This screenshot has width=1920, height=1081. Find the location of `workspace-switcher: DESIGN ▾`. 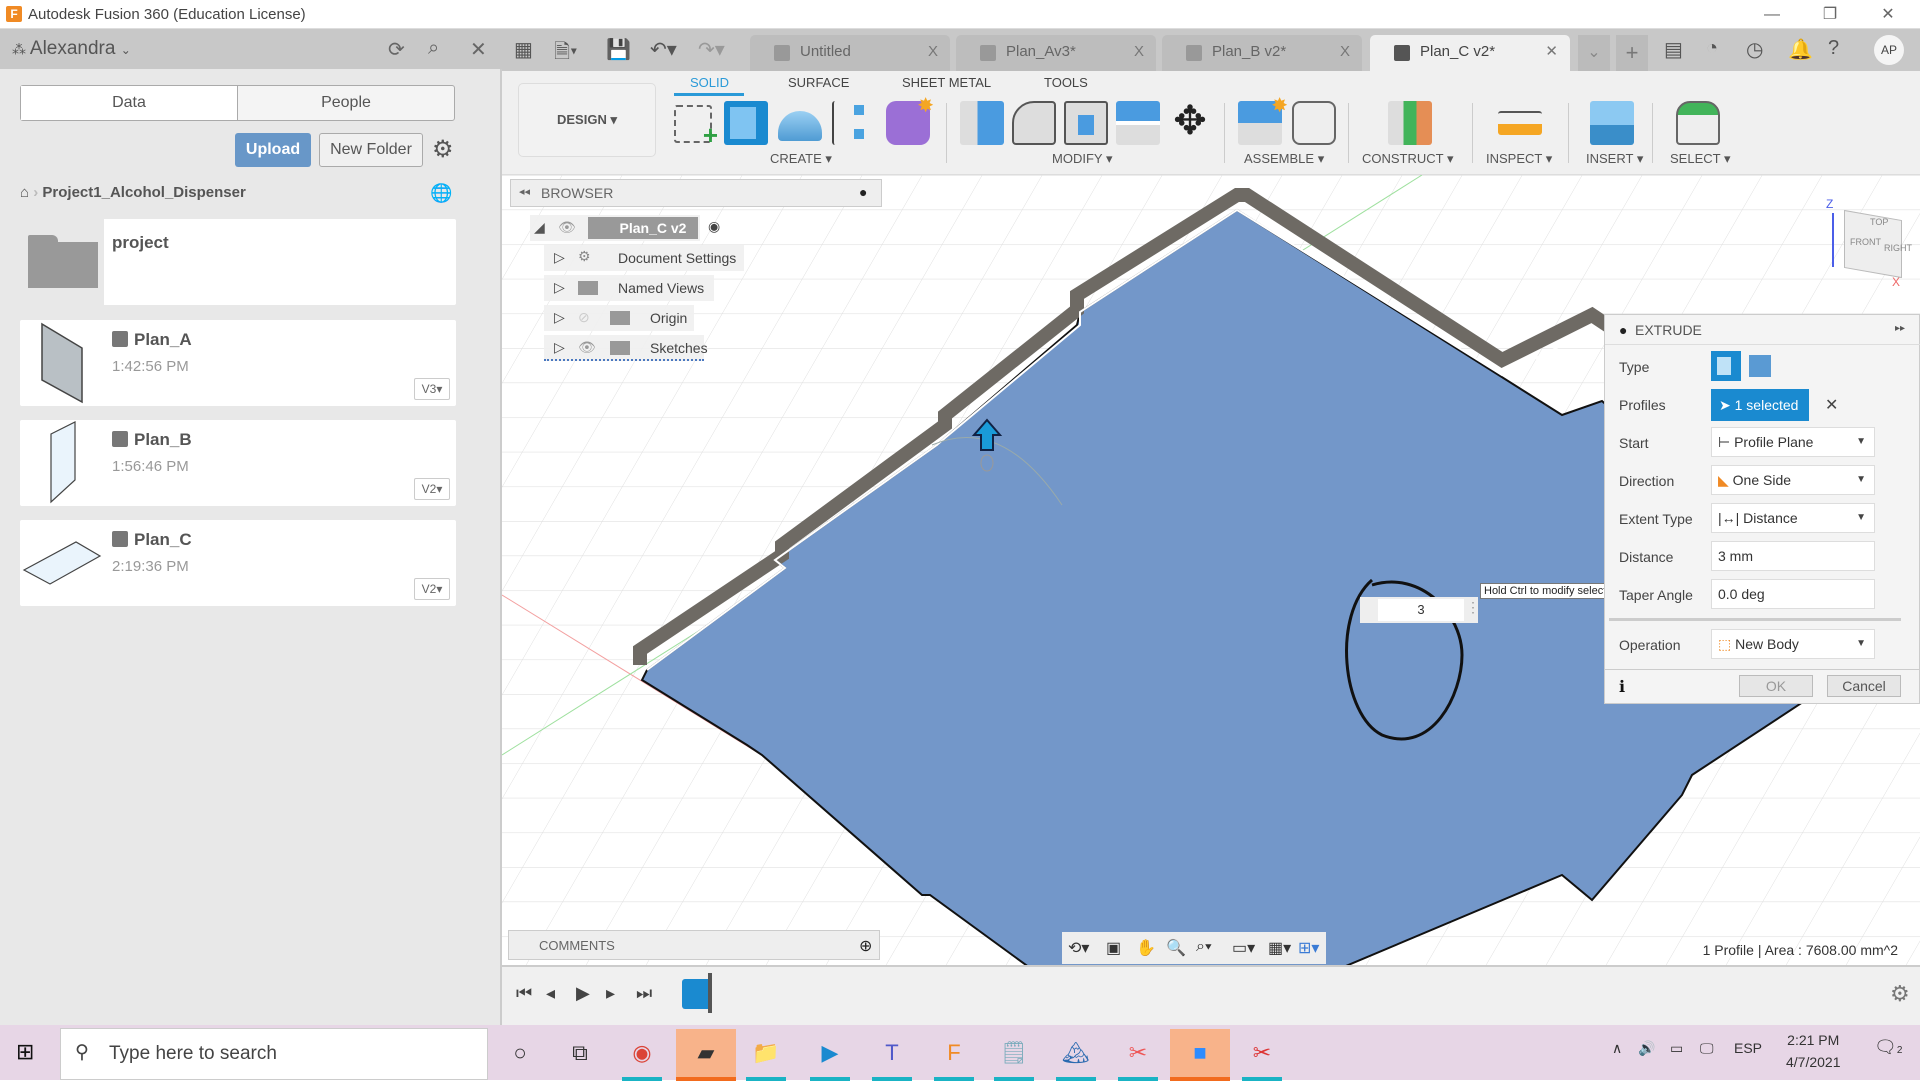

workspace-switcher: DESIGN ▾ is located at coordinates (587, 120).